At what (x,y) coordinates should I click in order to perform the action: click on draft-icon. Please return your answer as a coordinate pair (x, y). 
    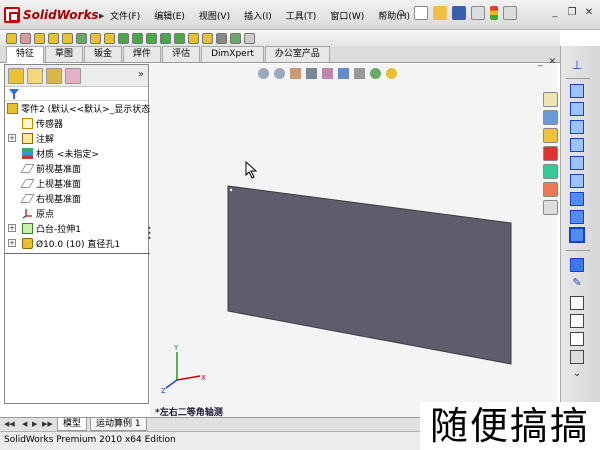
    Looking at the image, I should click on (151, 38).